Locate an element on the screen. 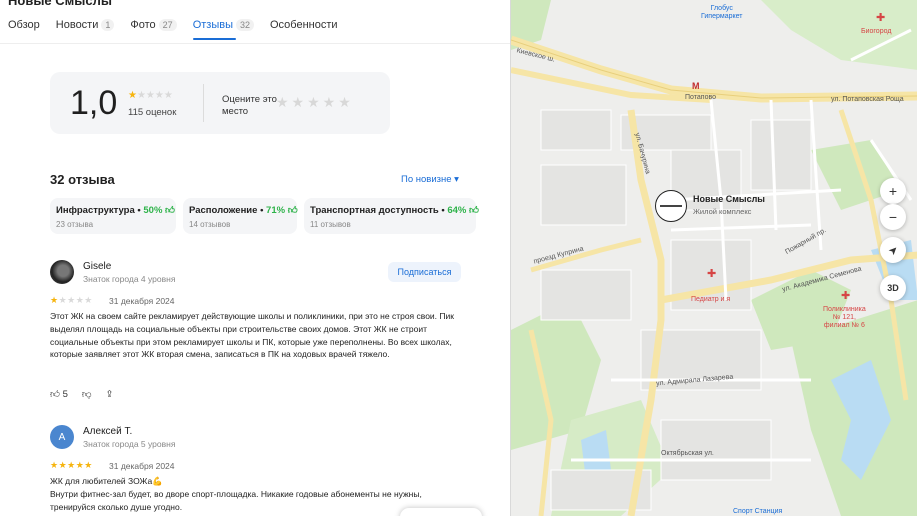 The height and width of the screenshot is (516, 917). aspect-percent: 50% is located at coordinates (153, 210).